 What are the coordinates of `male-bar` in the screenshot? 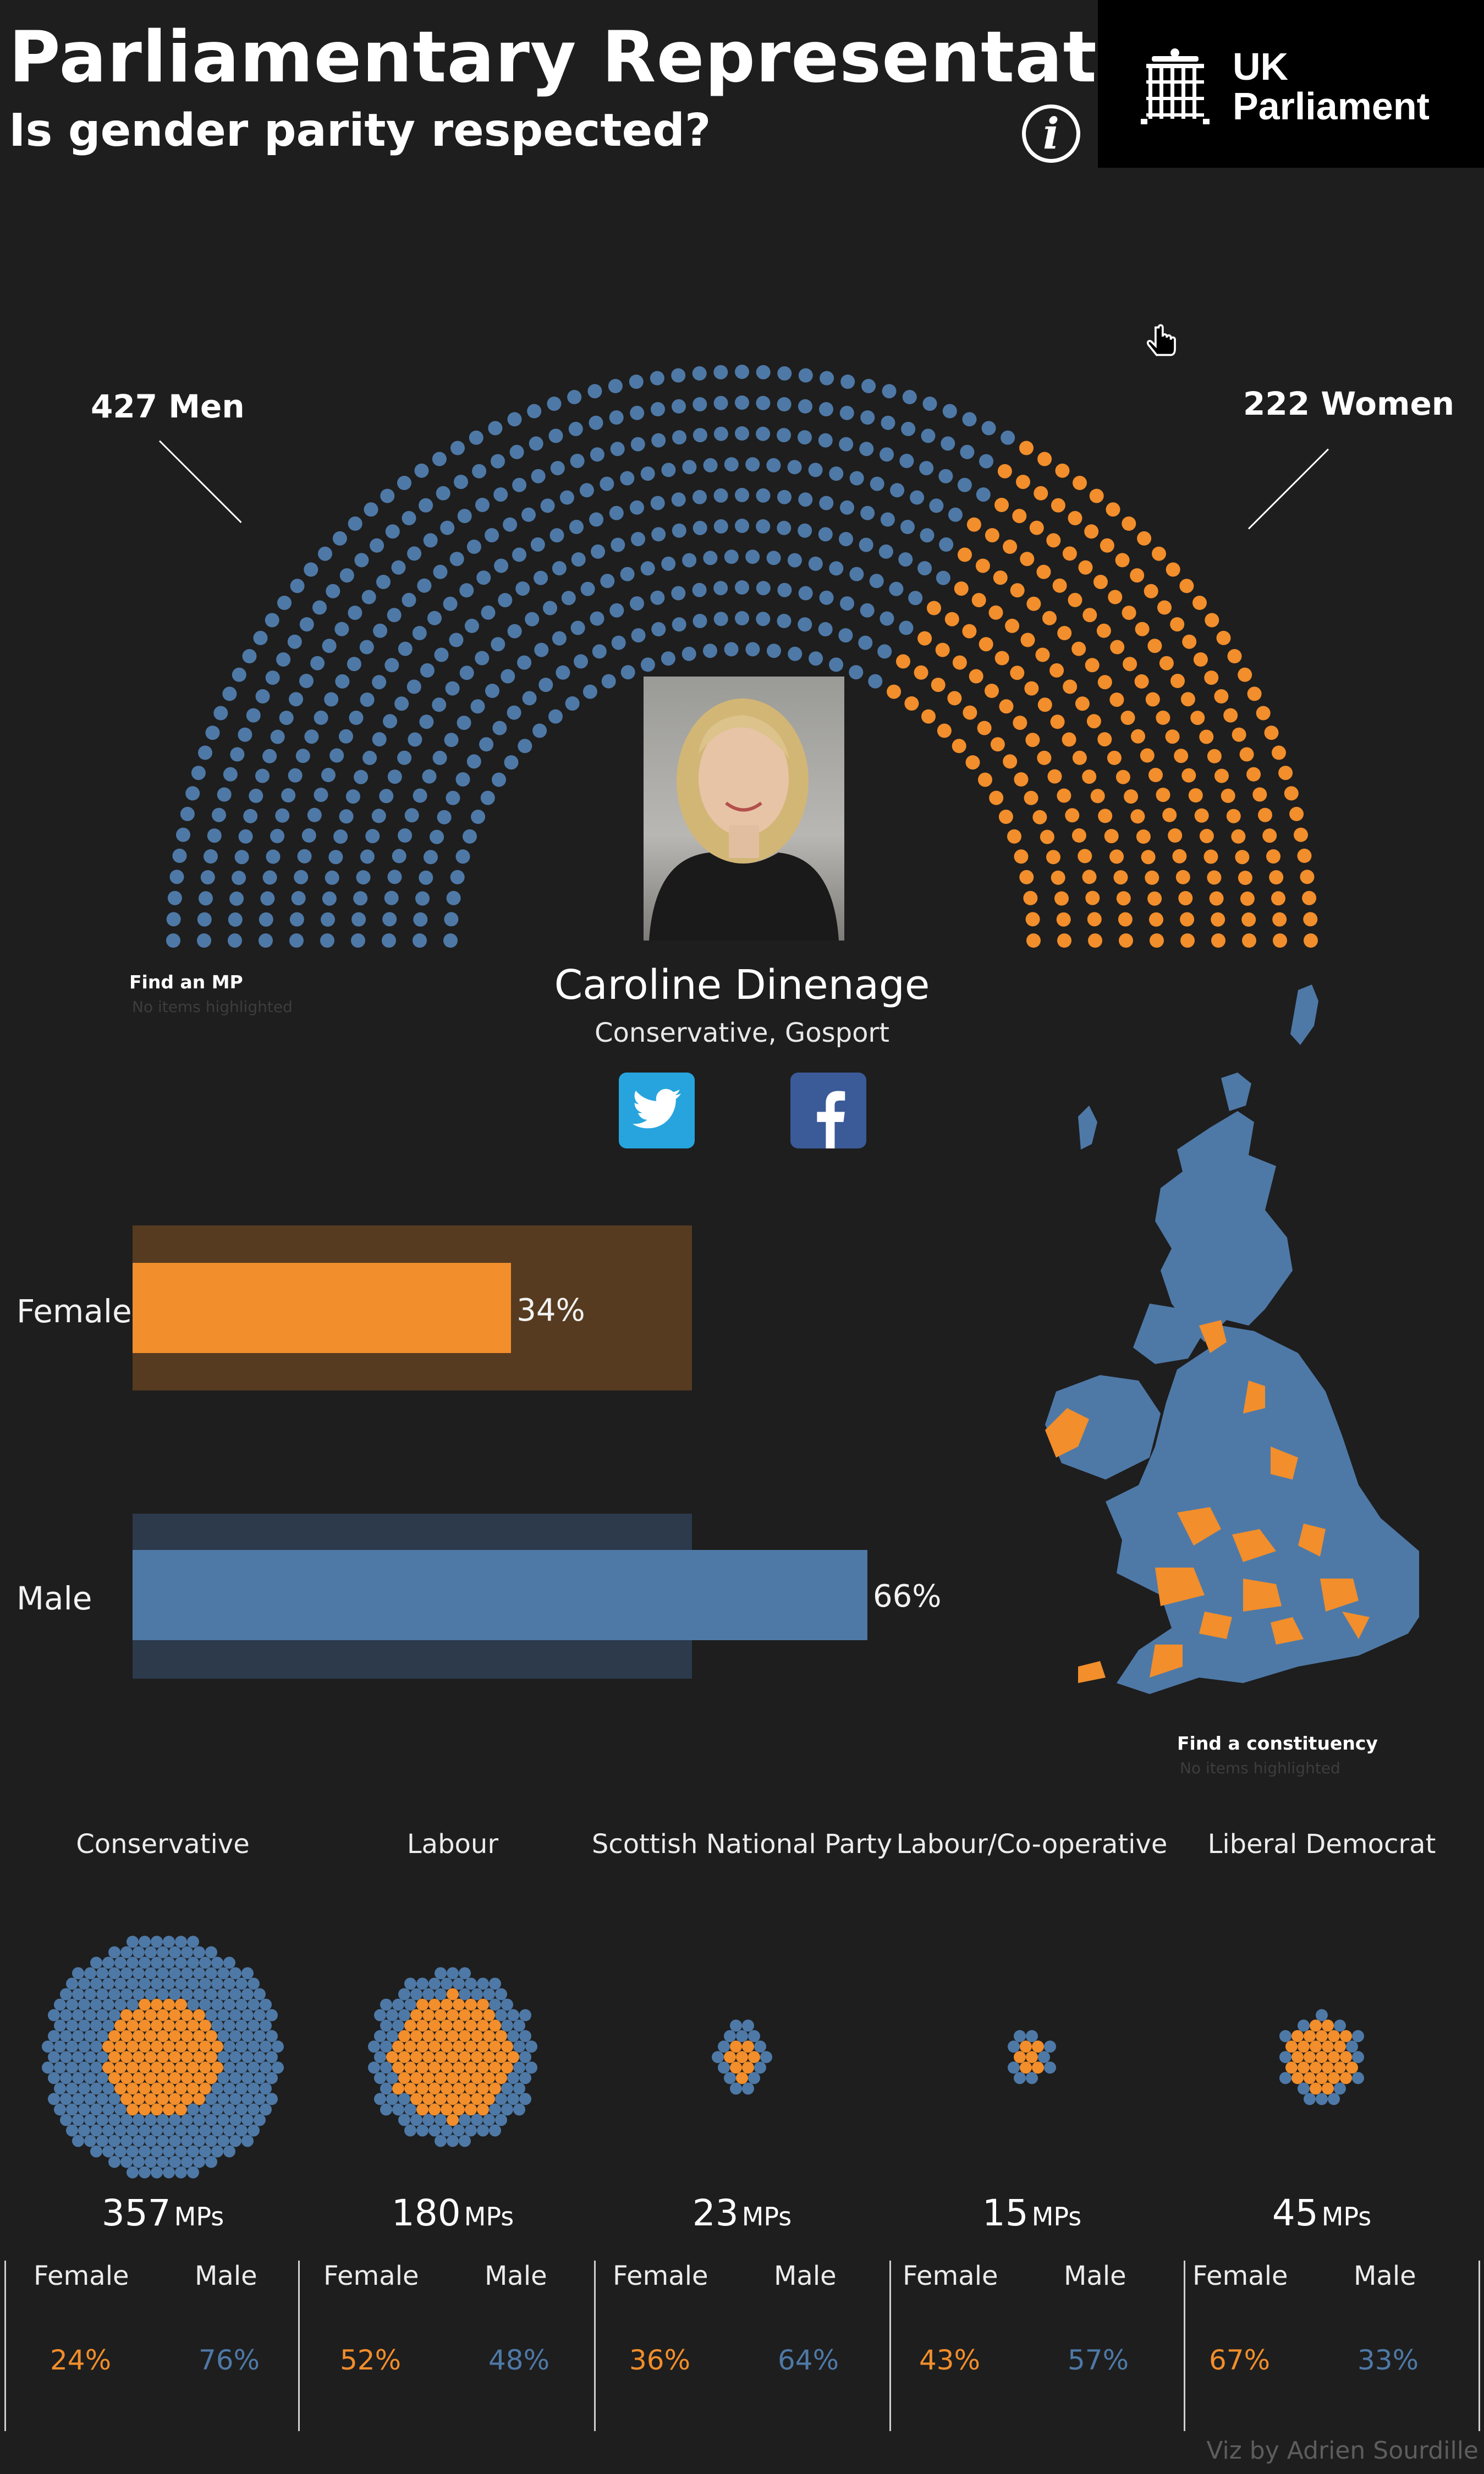 It's located at (500, 1595).